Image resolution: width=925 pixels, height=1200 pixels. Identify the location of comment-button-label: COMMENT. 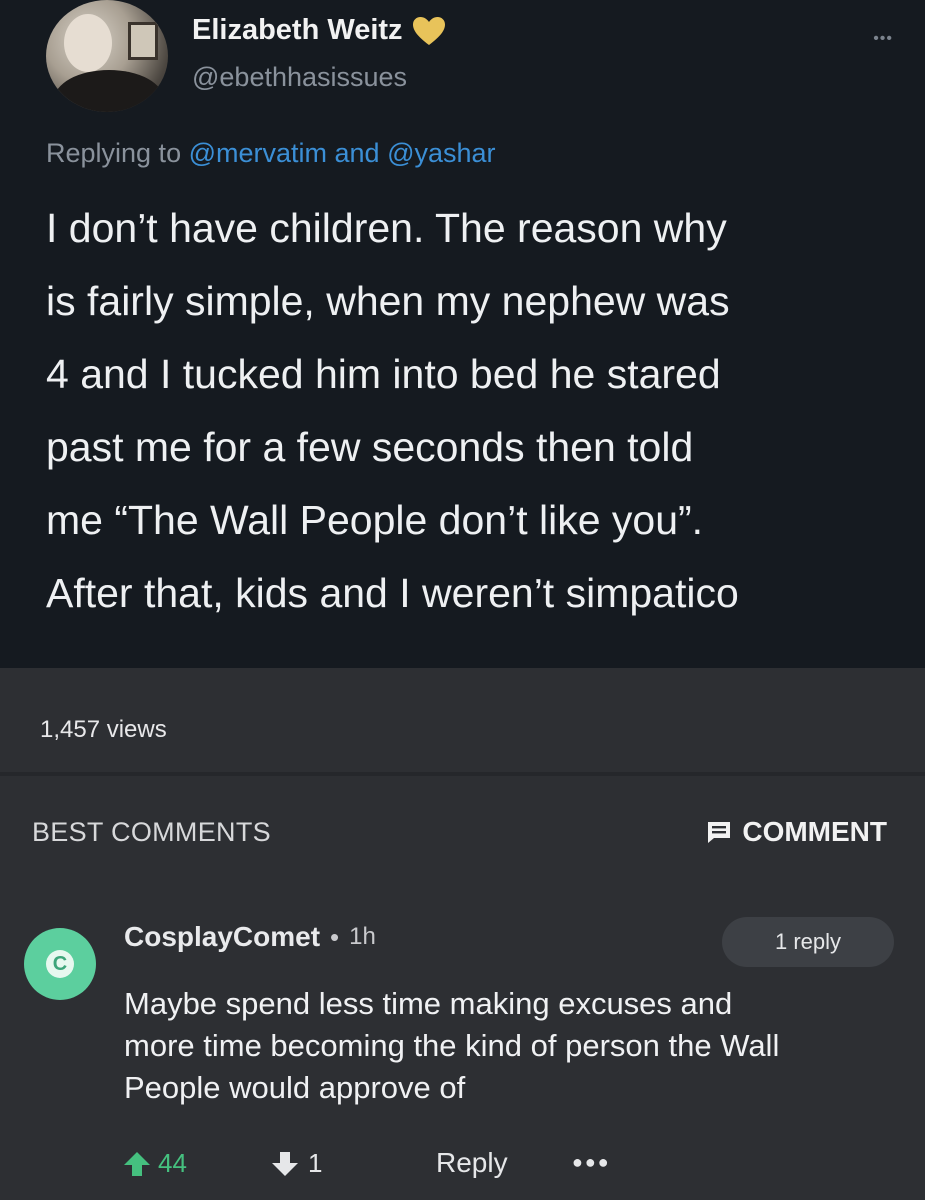
(814, 831).